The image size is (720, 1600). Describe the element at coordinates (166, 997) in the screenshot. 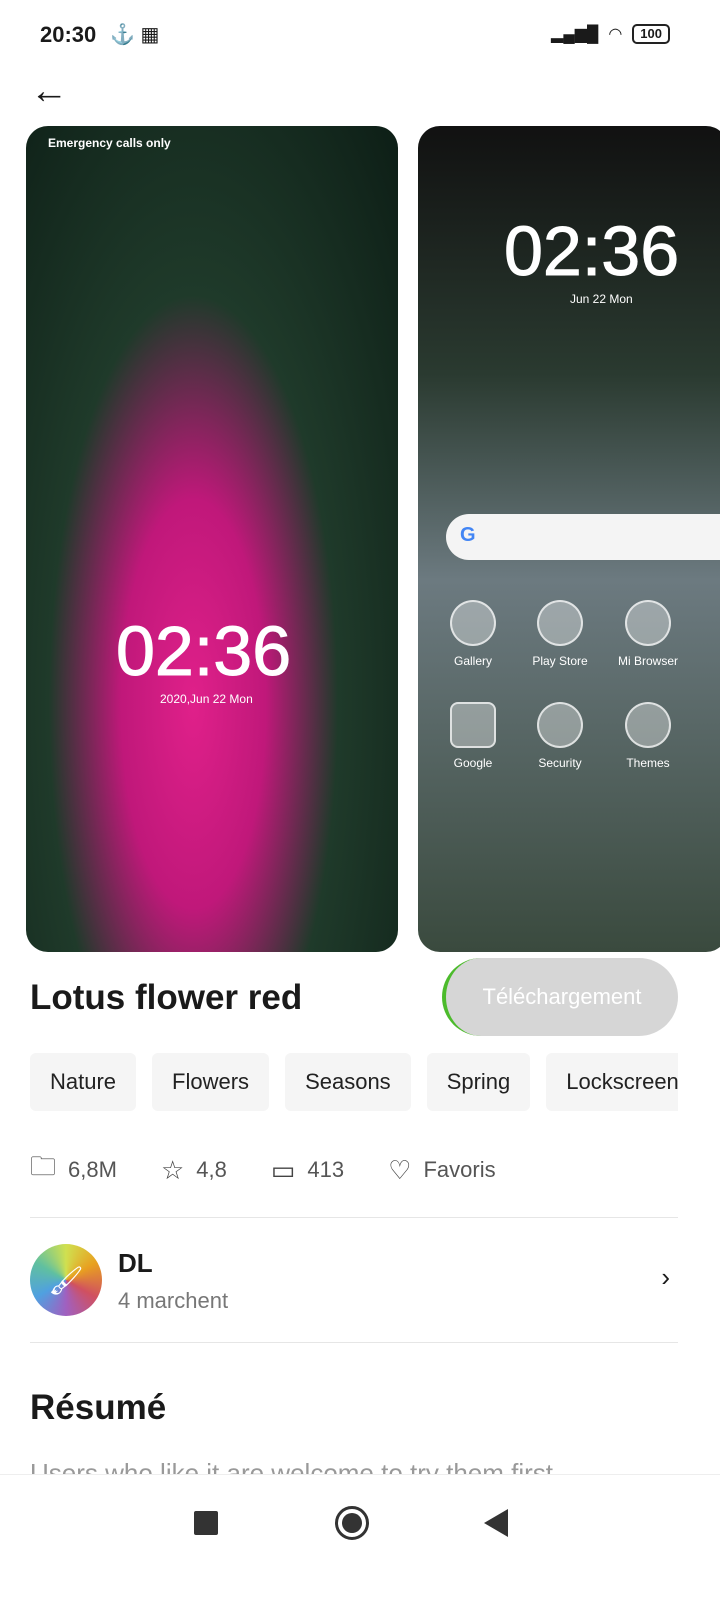

I see `theme-title: Lotus flower red` at that location.